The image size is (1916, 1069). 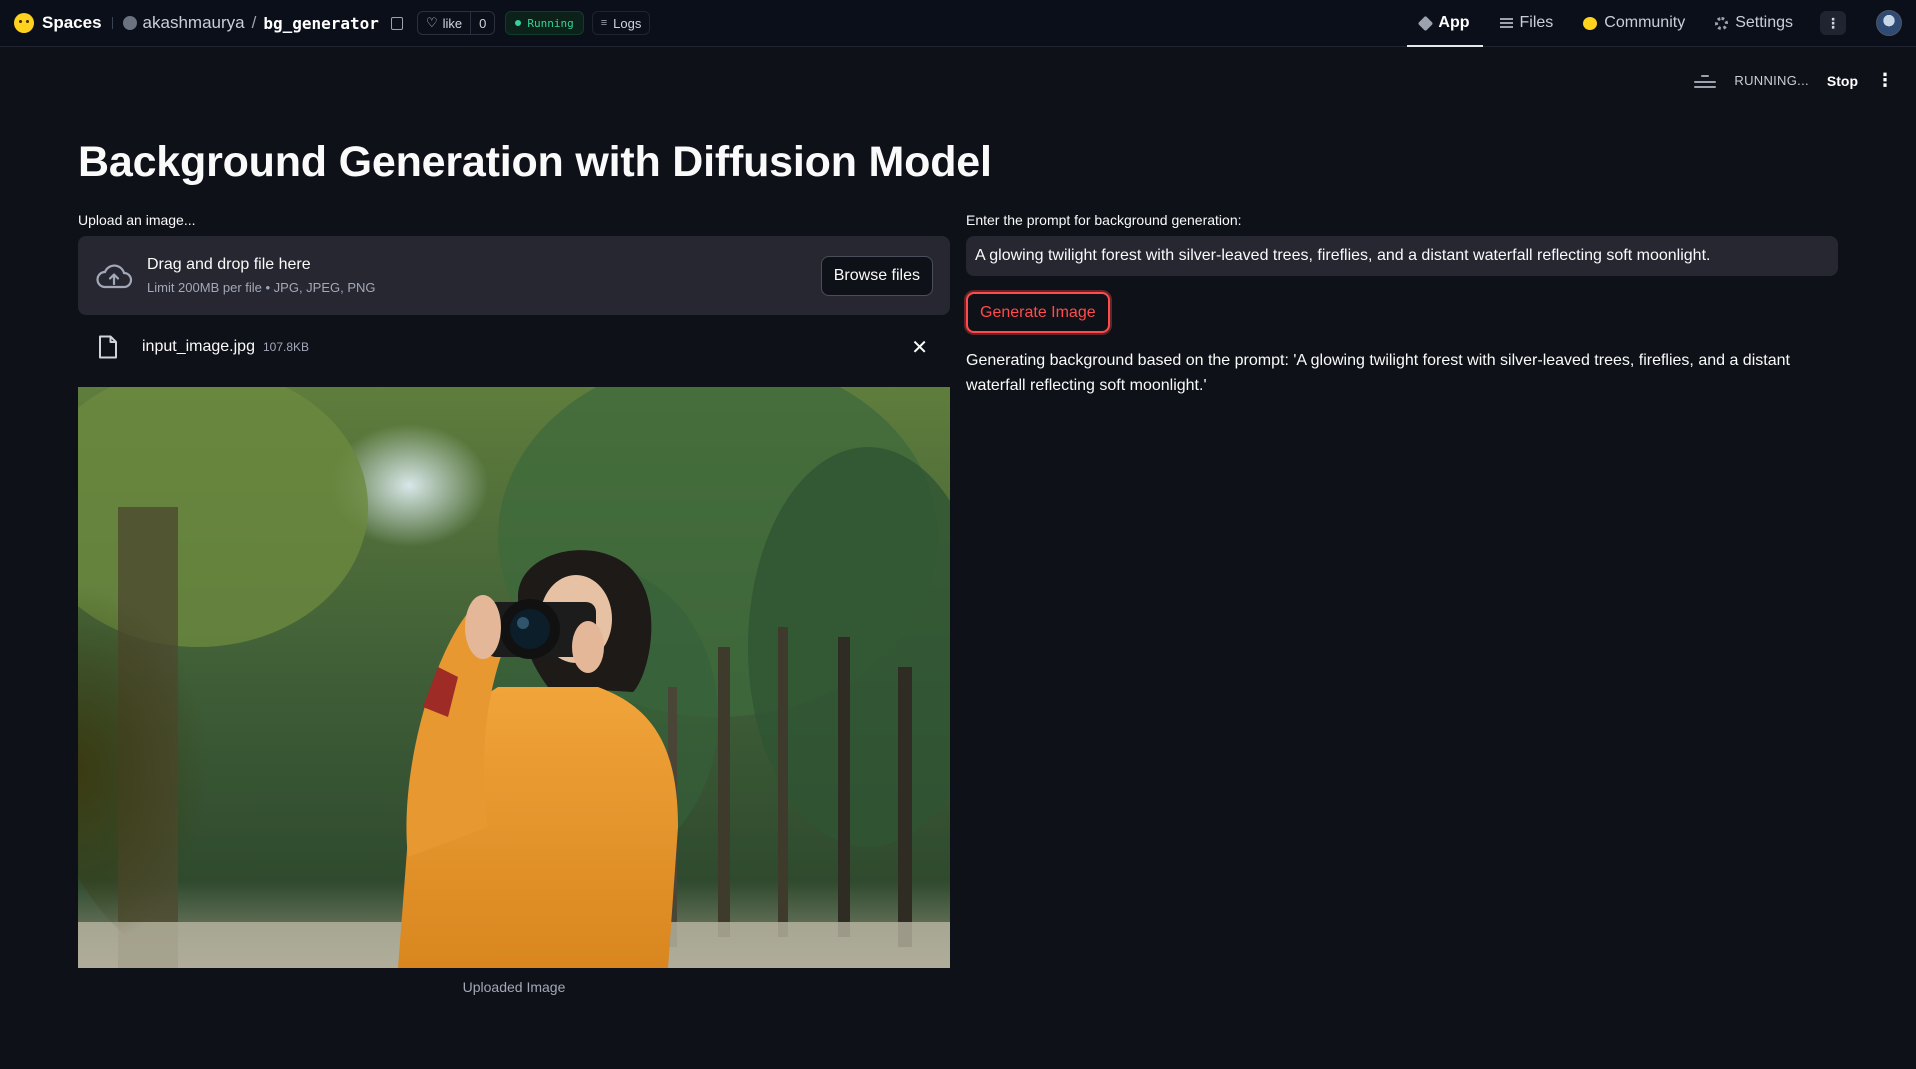 I want to click on logs-label: Logs, so click(x=627, y=23).